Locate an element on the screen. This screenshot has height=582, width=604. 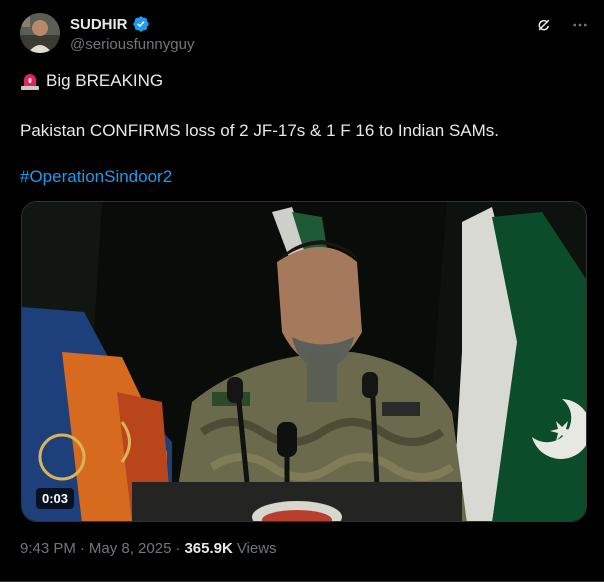
tweet-headline: Big BREAKING is located at coordinates (105, 80).